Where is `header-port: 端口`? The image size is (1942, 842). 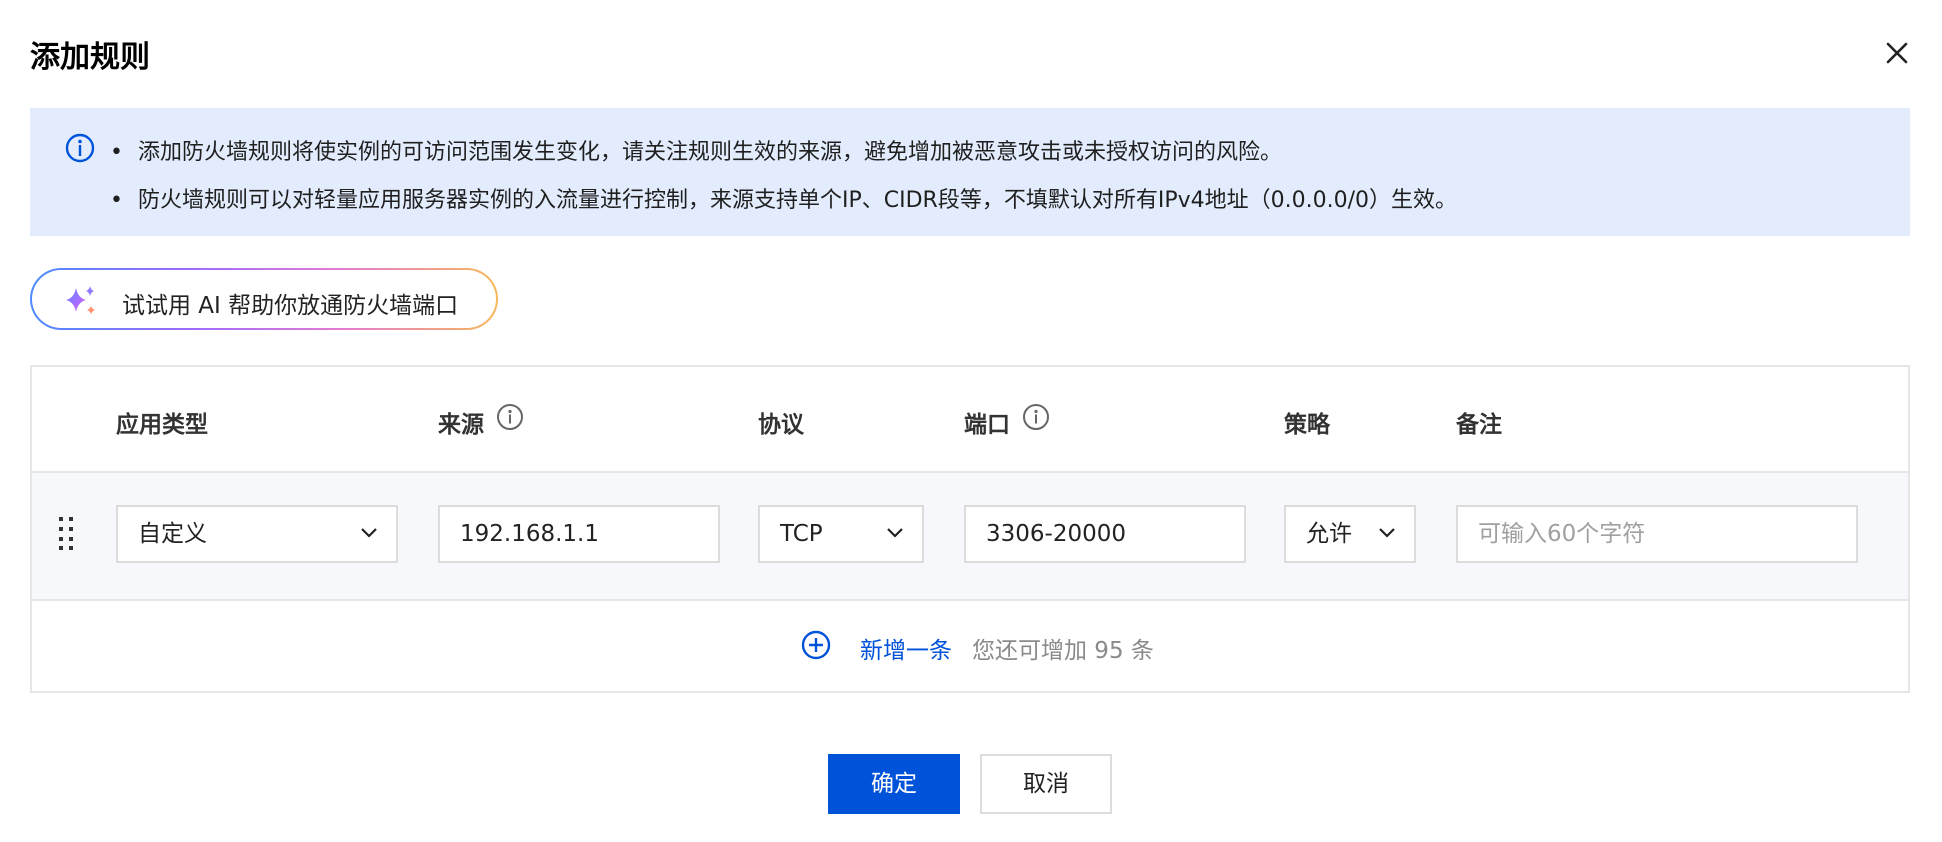 header-port: 端口 is located at coordinates (987, 425).